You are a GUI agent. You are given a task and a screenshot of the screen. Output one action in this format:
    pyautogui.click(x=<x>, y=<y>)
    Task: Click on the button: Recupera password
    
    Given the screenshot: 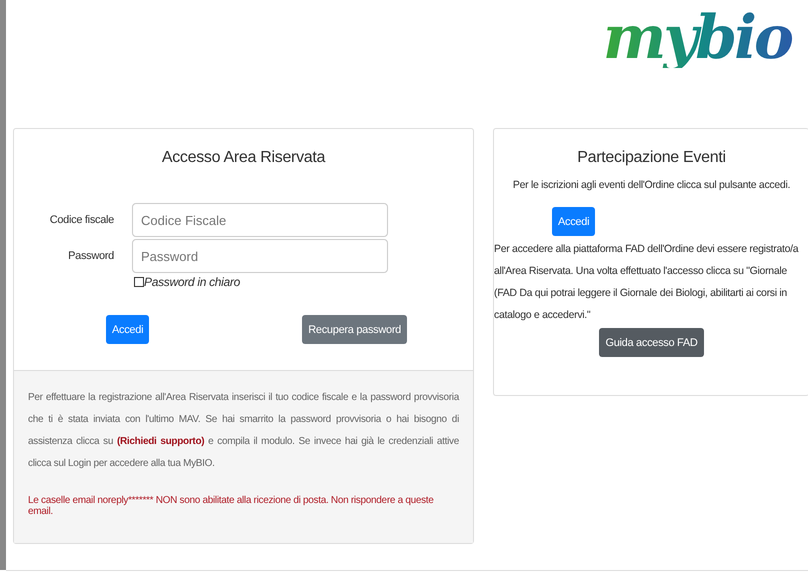 What is the action you would take?
    pyautogui.click(x=354, y=329)
    